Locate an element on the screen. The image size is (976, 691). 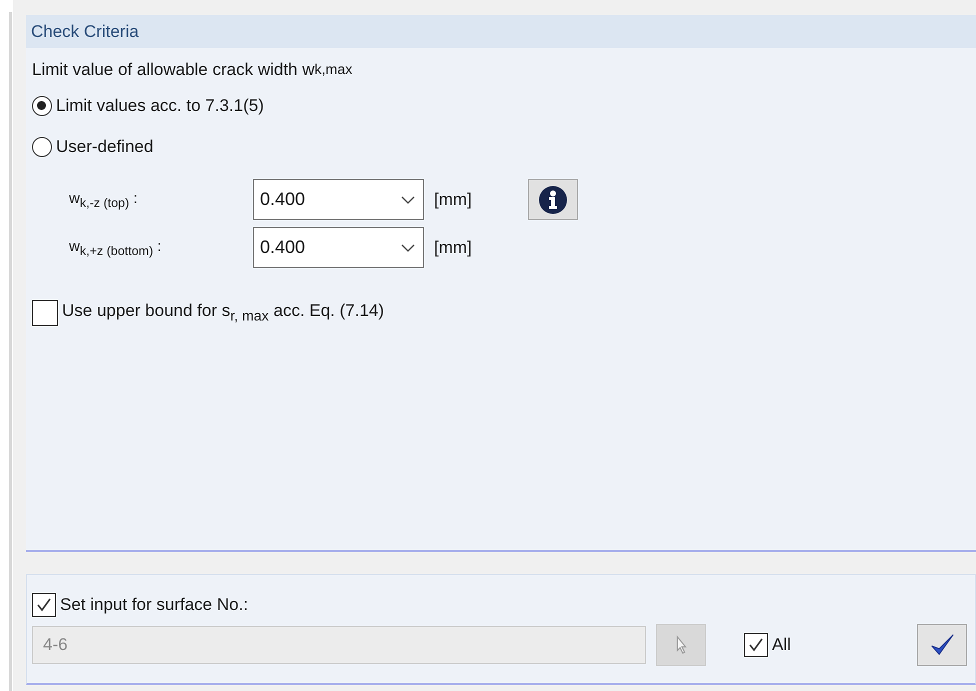
apply-button is located at coordinates (942, 645).